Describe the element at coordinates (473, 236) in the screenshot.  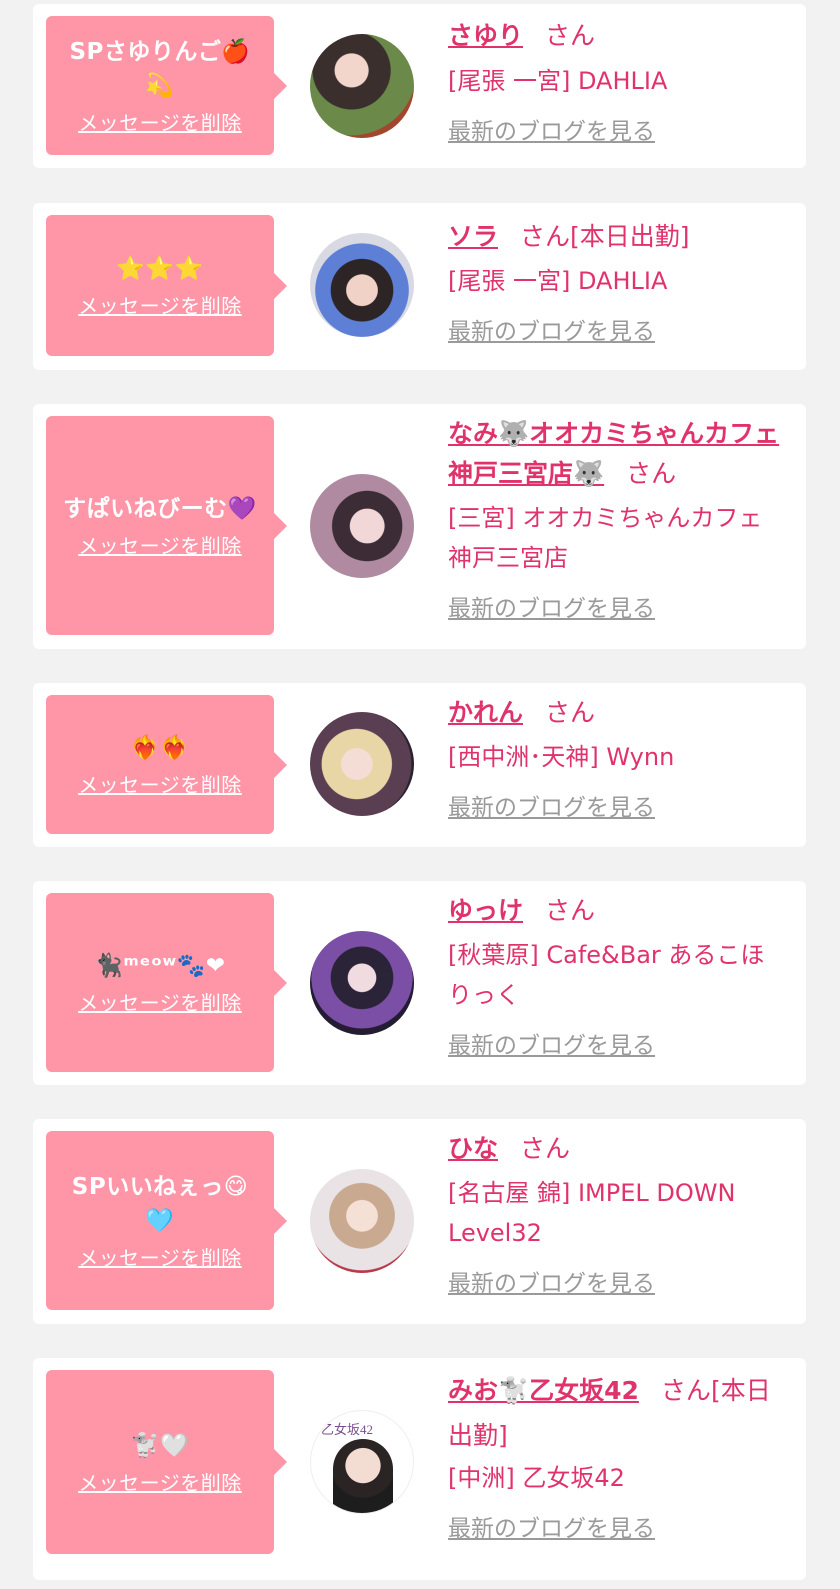
I see `user-name-link: ソラ` at that location.